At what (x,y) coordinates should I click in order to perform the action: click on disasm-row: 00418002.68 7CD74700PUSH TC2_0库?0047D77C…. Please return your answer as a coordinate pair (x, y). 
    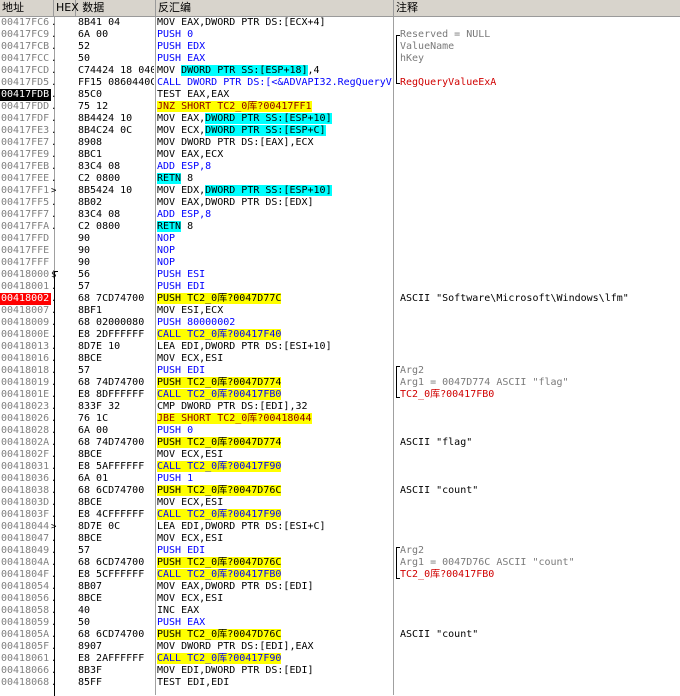
    Looking at the image, I should click on (340, 299).